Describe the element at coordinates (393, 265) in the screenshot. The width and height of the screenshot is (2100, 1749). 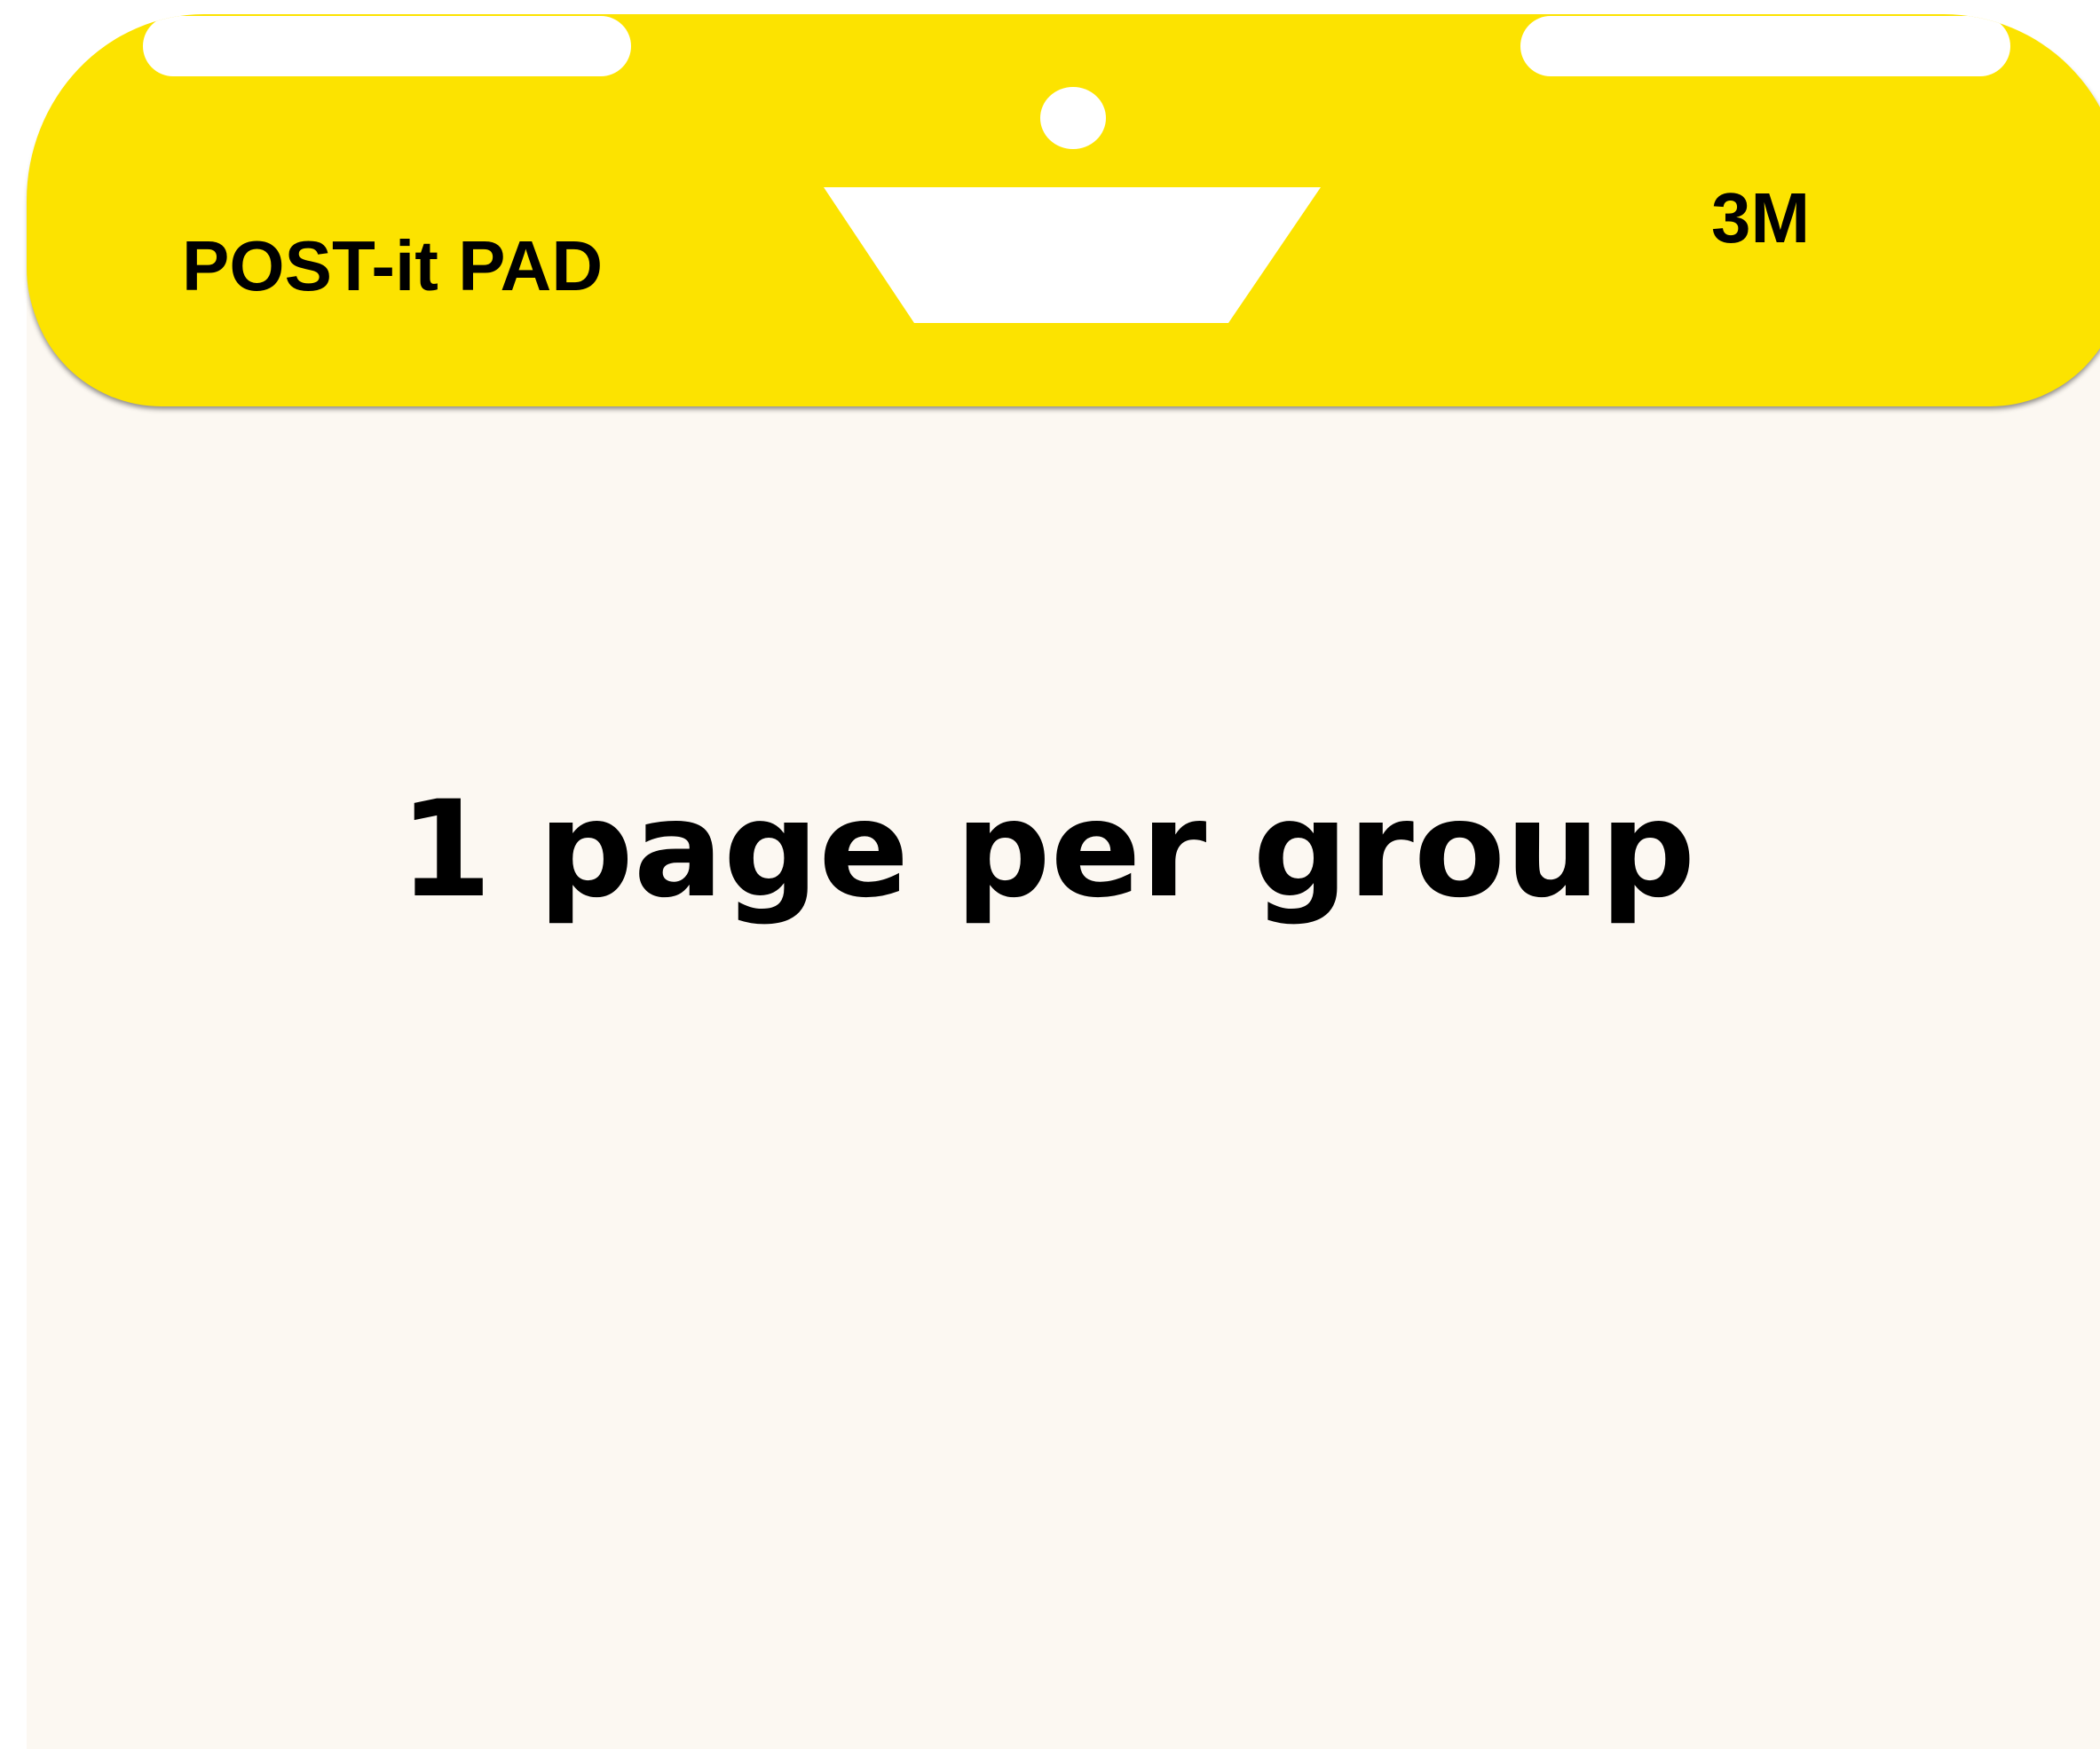
I see `pad-label: POST-it PAD` at that location.